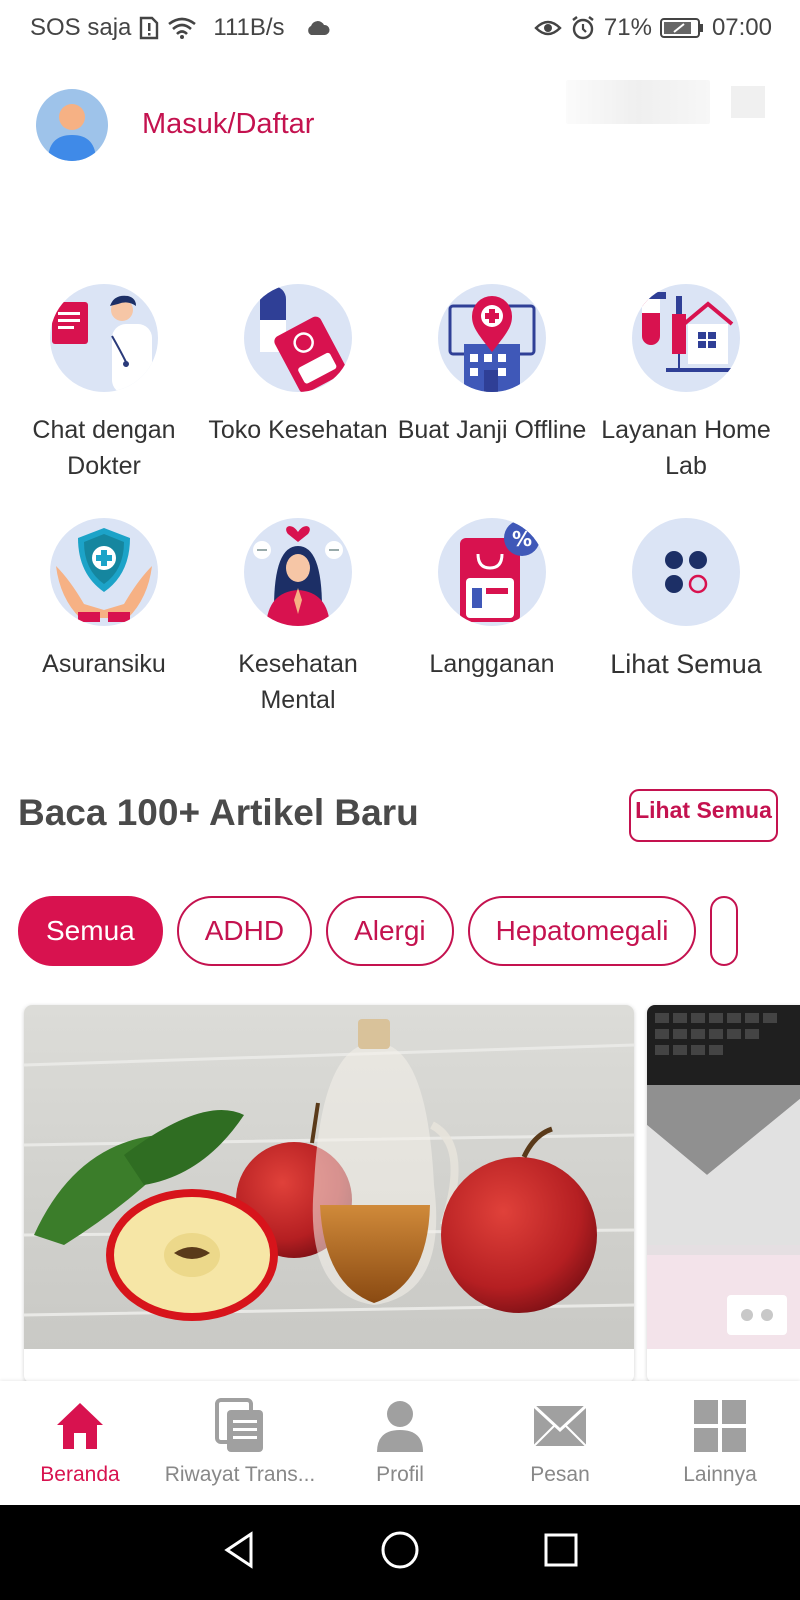  I want to click on nav-profile: Profil, so click(400, 1443).